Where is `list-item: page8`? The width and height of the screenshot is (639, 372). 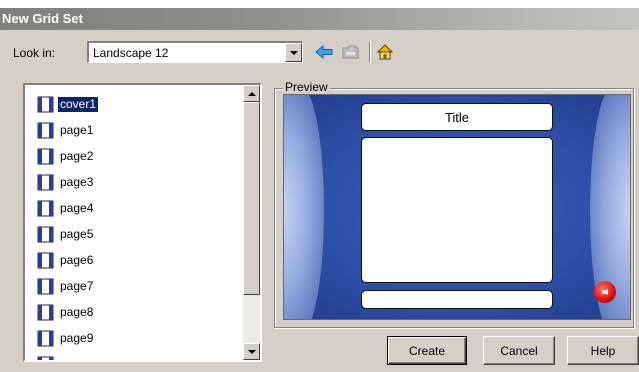 list-item: page8 is located at coordinates (135, 314).